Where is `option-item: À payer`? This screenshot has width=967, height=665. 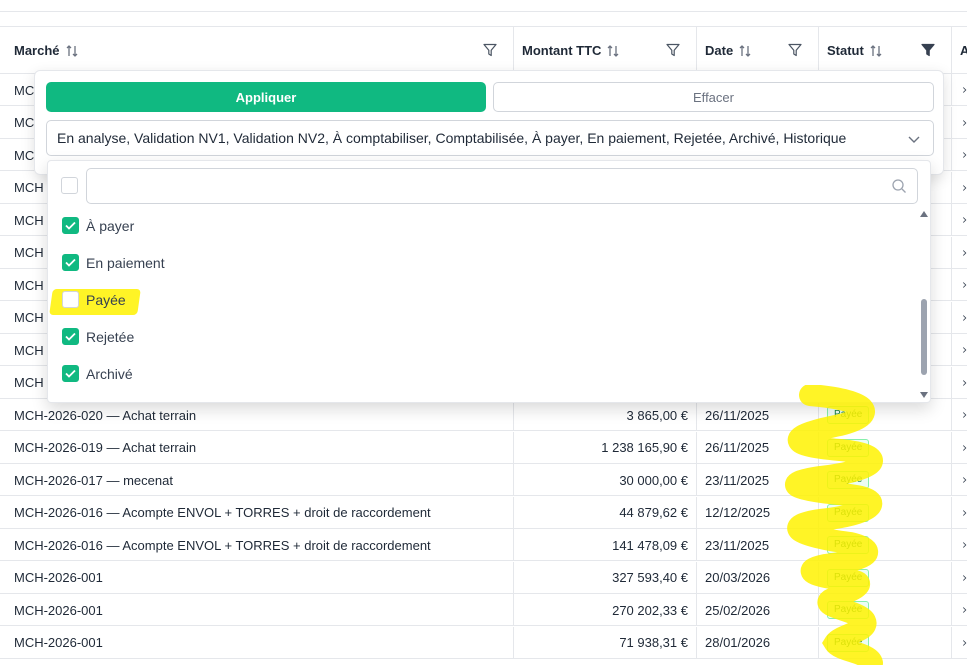
option-item: À payer is located at coordinates (483, 225).